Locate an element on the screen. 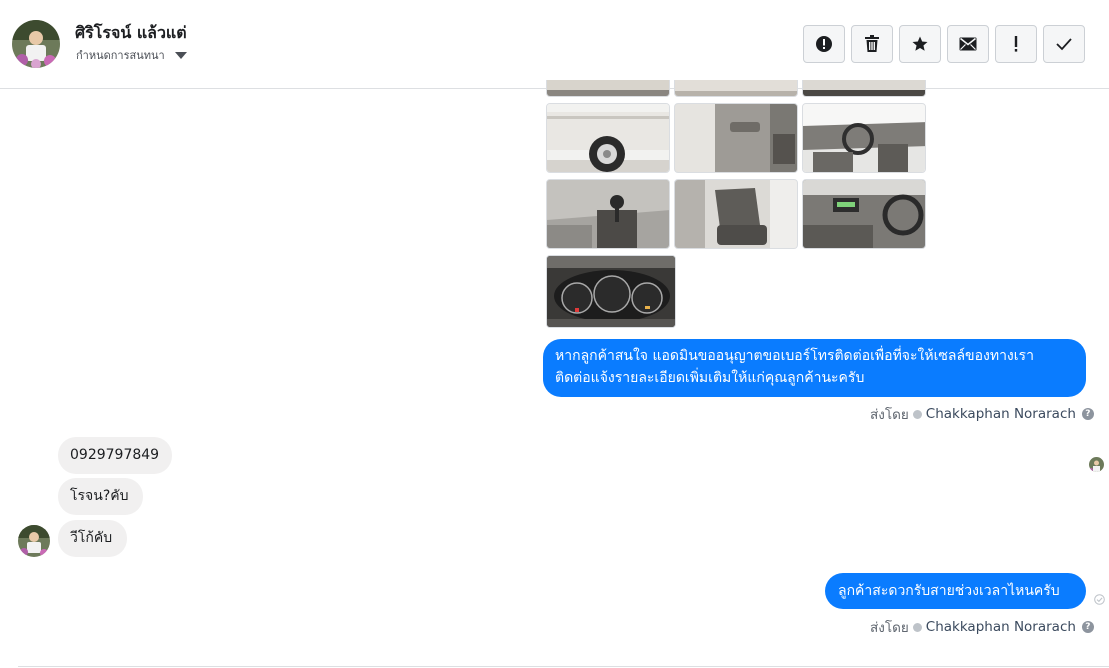 This screenshot has width=1109, height=668. car-photo-seat is located at coordinates (736, 214).